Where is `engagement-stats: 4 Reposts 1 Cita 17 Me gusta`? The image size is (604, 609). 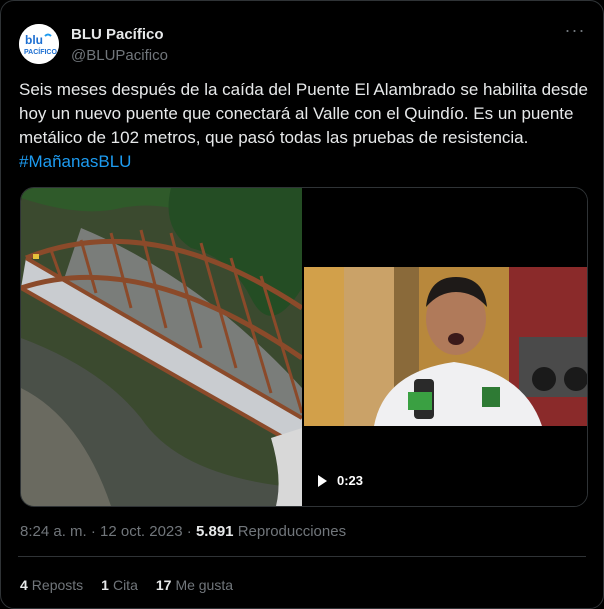
engagement-stats: 4 Reposts 1 Cita 17 Me gusta is located at coordinates (126, 585).